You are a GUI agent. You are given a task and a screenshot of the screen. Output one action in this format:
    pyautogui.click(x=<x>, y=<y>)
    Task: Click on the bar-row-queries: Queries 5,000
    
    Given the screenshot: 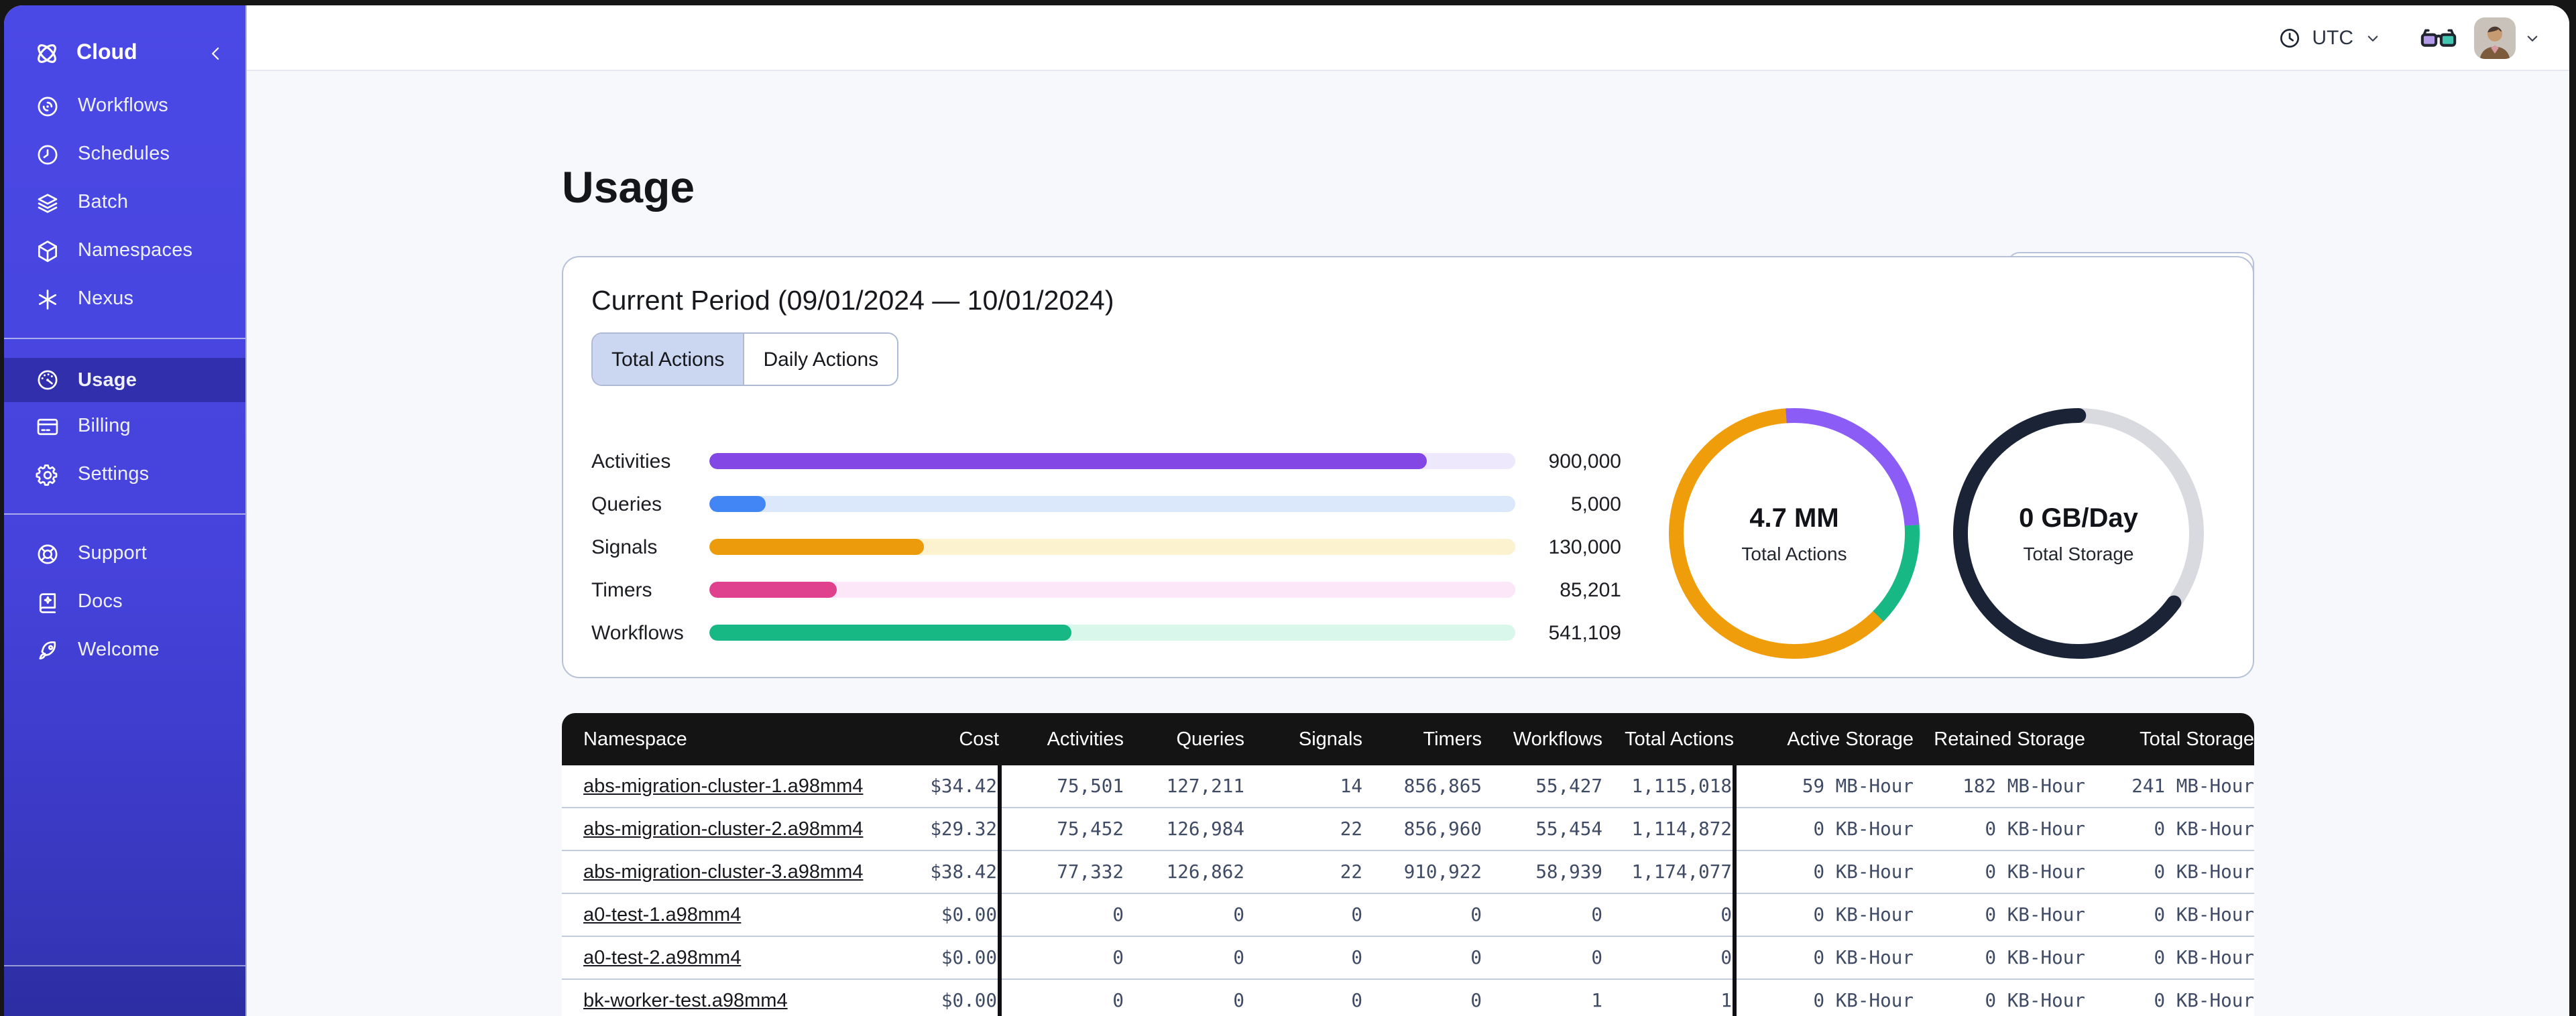 What is the action you would take?
    pyautogui.click(x=1106, y=504)
    